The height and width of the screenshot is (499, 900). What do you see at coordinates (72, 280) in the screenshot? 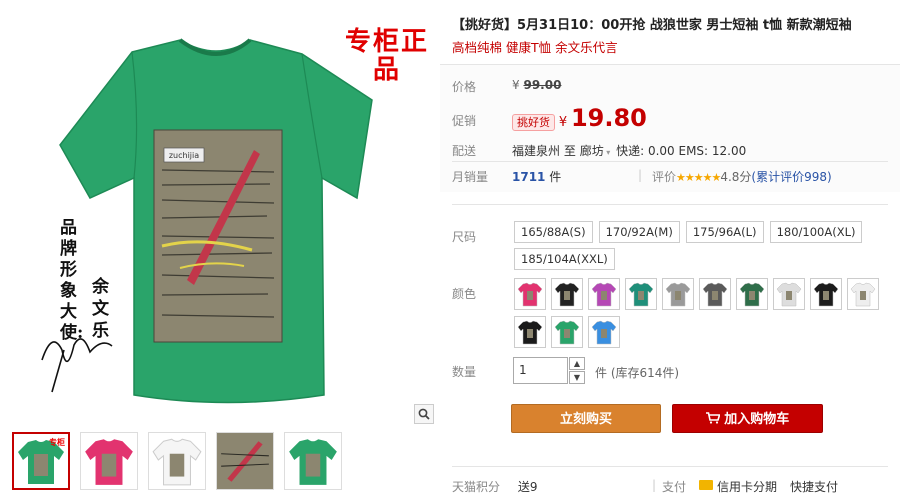
I see `brand-ambassador-label: 品牌形象大使:` at bounding box center [72, 280].